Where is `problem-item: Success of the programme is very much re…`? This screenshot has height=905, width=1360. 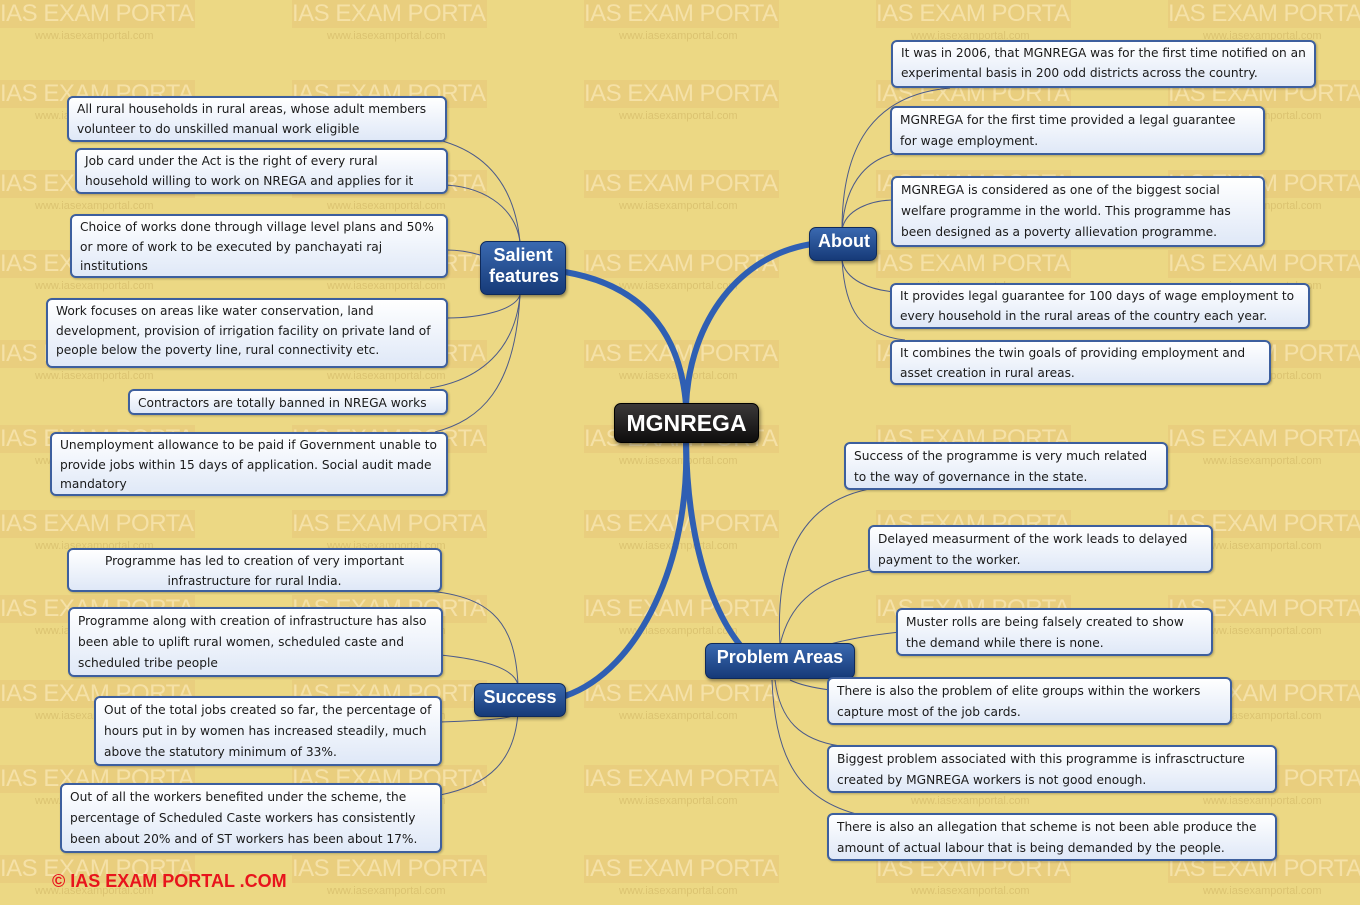
problem-item: Success of the programme is very much re… is located at coordinates (1006, 466).